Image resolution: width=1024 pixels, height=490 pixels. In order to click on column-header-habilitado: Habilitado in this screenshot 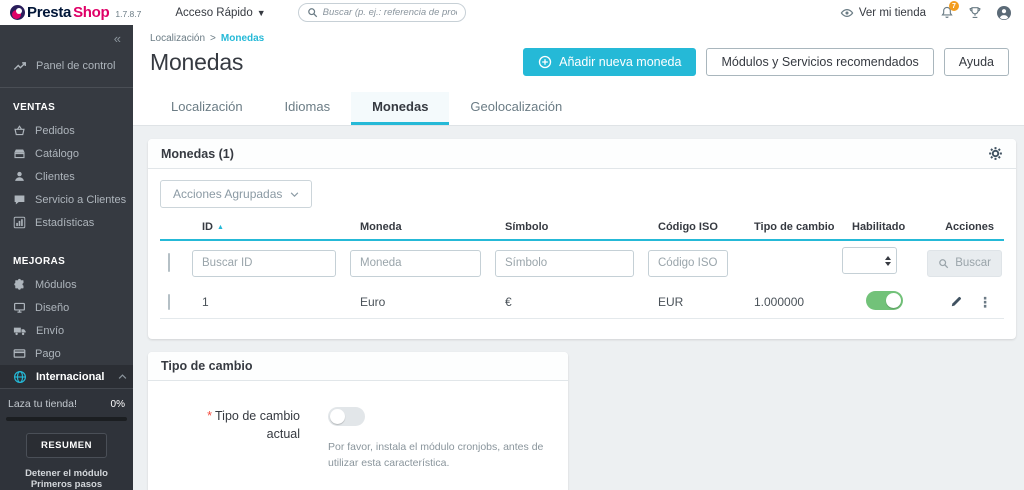, I will do `click(883, 228)`.